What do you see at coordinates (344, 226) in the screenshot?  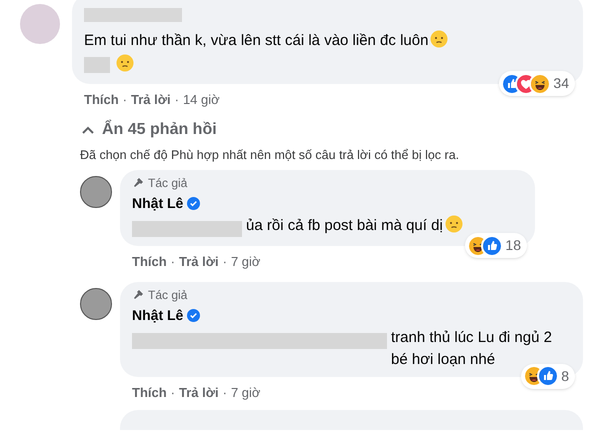 I see `reply-text: ủa rồi cả fb post bài mà quí dị` at bounding box center [344, 226].